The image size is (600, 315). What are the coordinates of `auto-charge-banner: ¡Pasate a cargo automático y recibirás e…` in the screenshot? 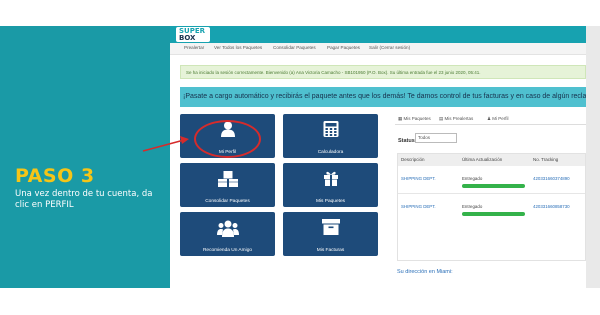 It's located at (383, 97).